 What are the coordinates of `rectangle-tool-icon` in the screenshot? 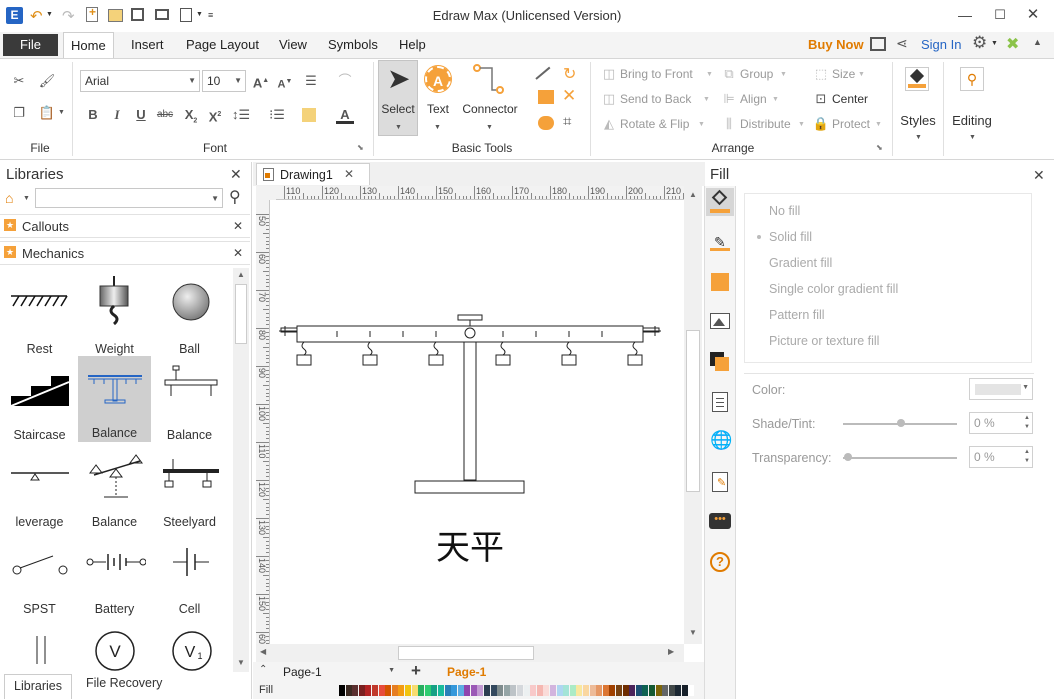 It's located at (546, 97).